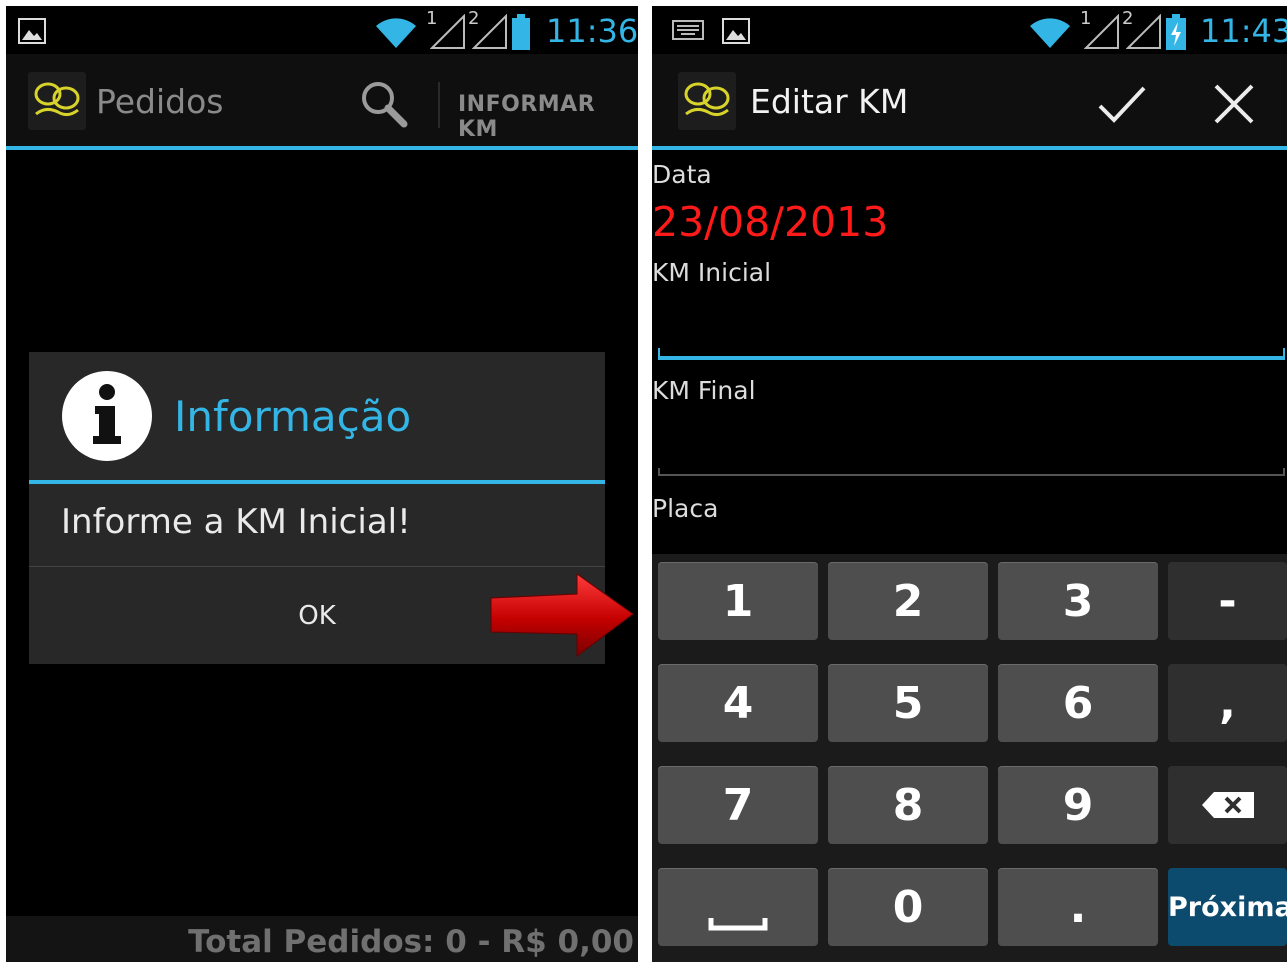  What do you see at coordinates (969, 102) in the screenshot?
I see `action-bar: Editar KM` at bounding box center [969, 102].